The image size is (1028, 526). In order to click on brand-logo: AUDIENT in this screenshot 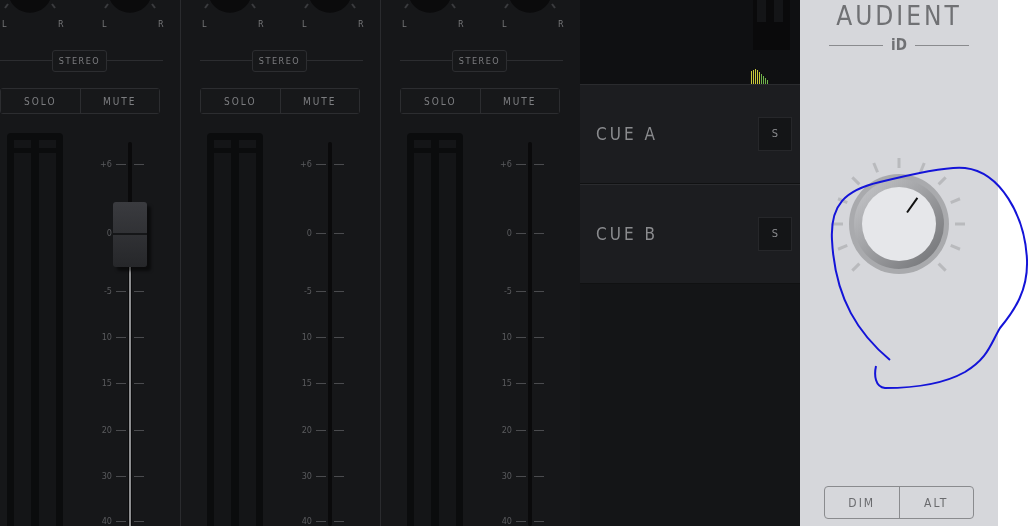, I will do `click(899, 16)`.